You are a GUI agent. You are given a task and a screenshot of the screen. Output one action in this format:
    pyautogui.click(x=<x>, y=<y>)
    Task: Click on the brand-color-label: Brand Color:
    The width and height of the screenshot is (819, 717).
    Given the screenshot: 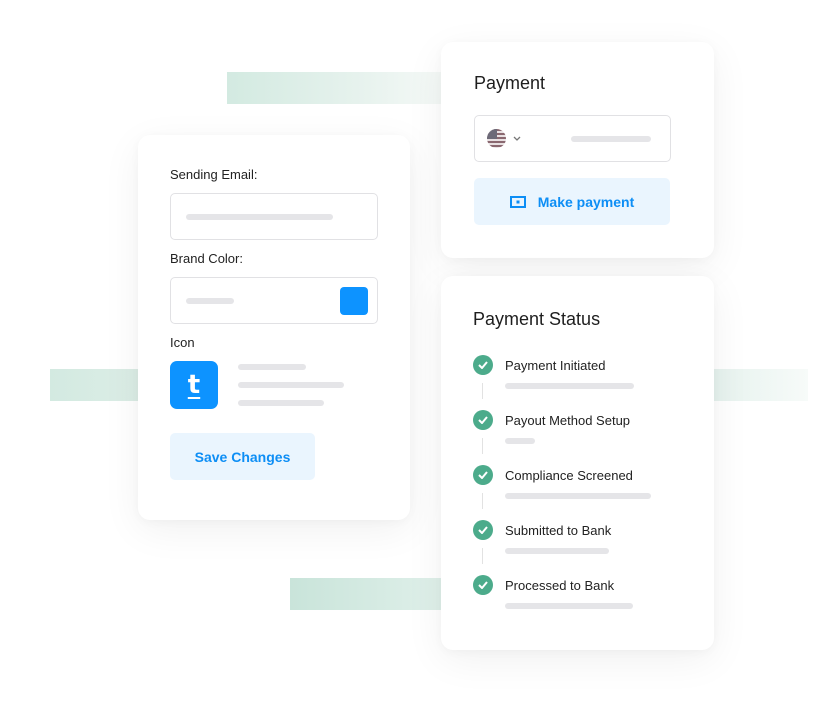 What is the action you would take?
    pyautogui.click(x=206, y=258)
    